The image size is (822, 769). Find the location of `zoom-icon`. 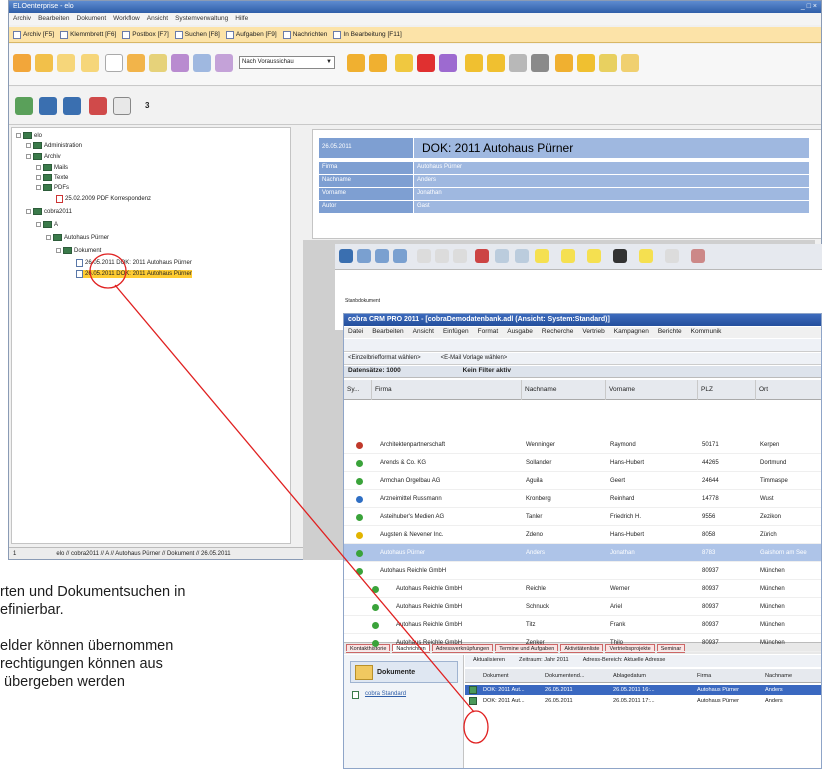

zoom-icon is located at coordinates (460, 256).